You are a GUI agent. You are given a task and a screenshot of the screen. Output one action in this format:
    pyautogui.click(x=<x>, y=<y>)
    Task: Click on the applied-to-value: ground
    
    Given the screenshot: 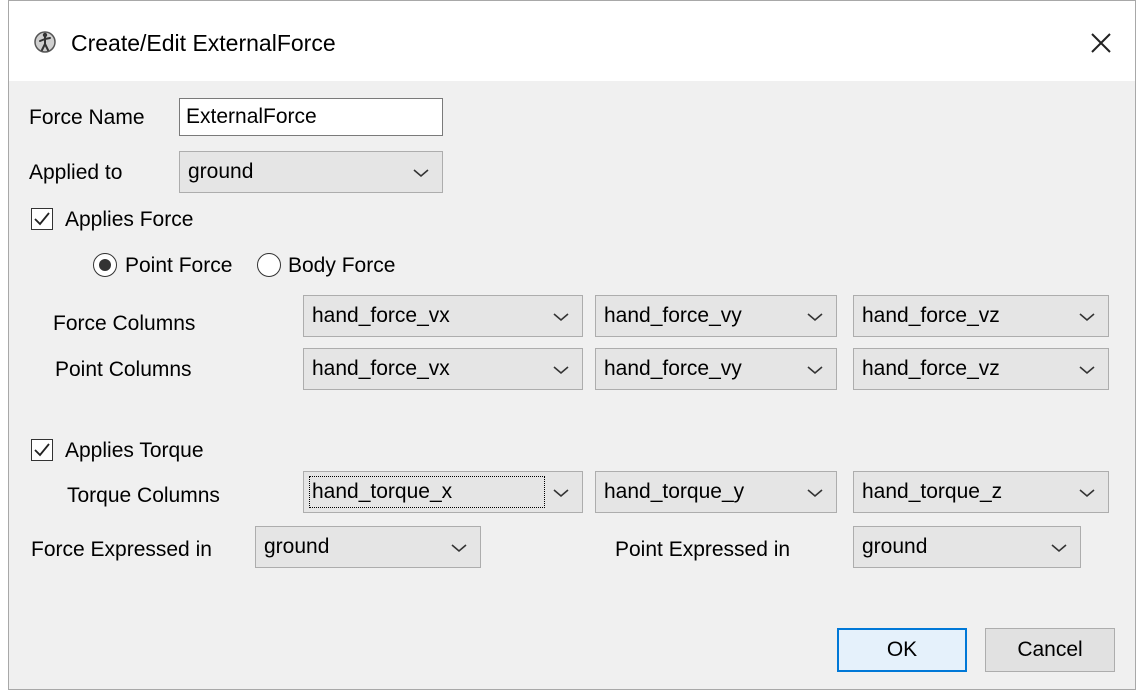 What is the action you would take?
    pyautogui.click(x=221, y=171)
    